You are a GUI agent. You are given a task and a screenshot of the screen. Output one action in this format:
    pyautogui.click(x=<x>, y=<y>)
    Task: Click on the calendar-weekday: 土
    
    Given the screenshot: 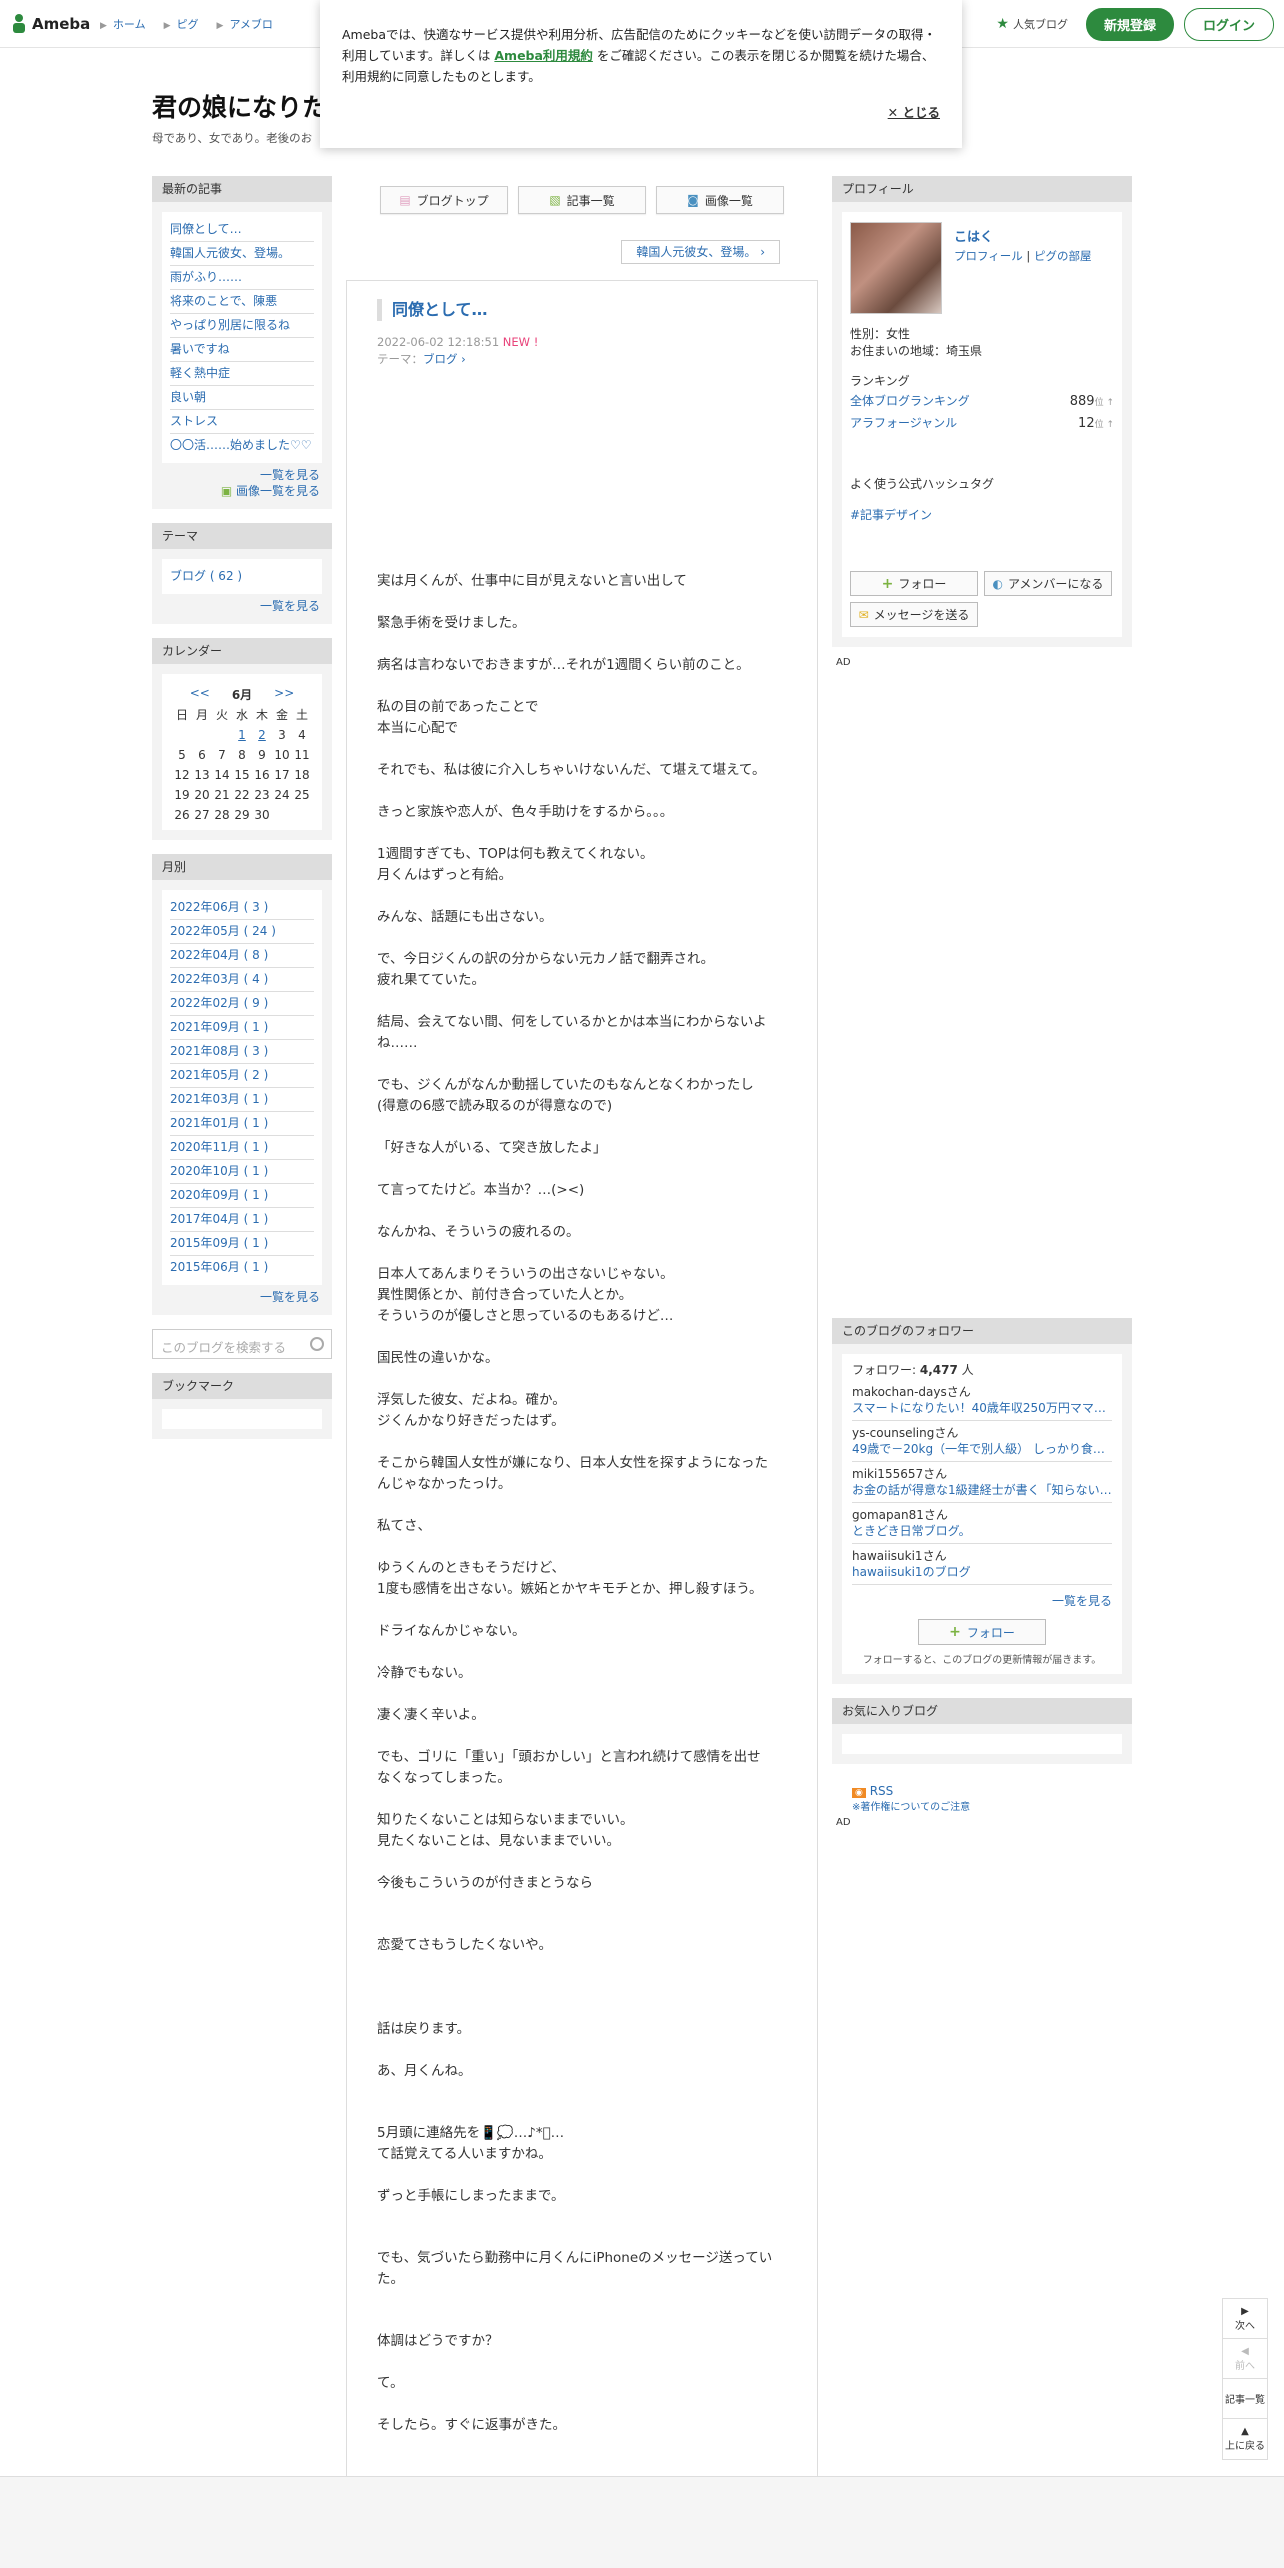 What is the action you would take?
    pyautogui.click(x=301, y=715)
    